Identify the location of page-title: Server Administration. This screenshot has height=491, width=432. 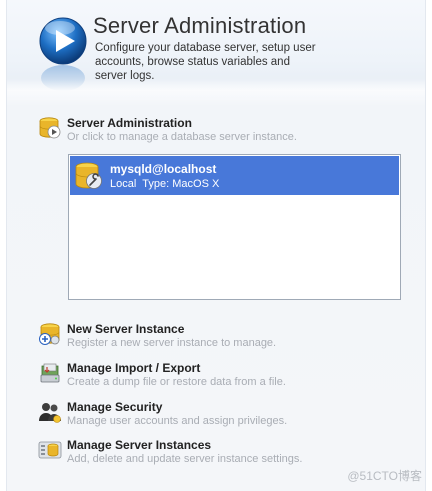
(200, 25).